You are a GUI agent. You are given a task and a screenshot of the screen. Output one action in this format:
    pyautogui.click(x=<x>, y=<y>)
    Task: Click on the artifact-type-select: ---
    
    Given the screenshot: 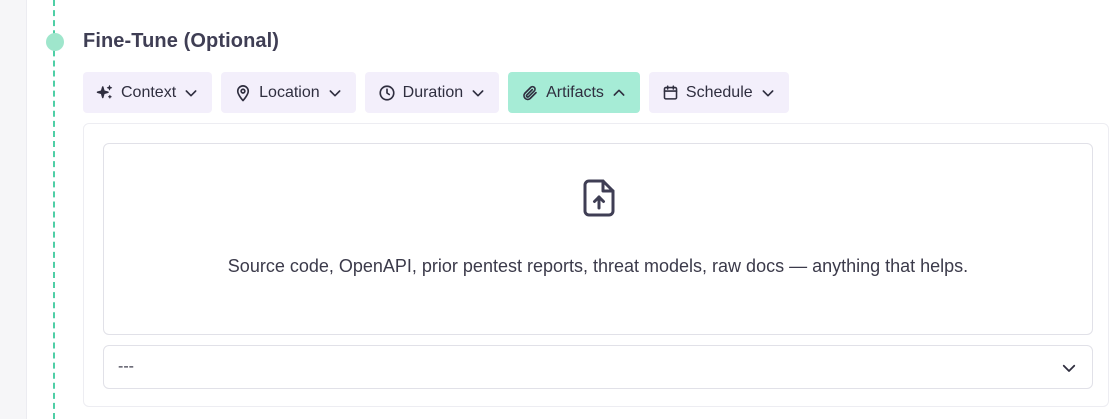 What is the action you would take?
    pyautogui.click(x=598, y=367)
    